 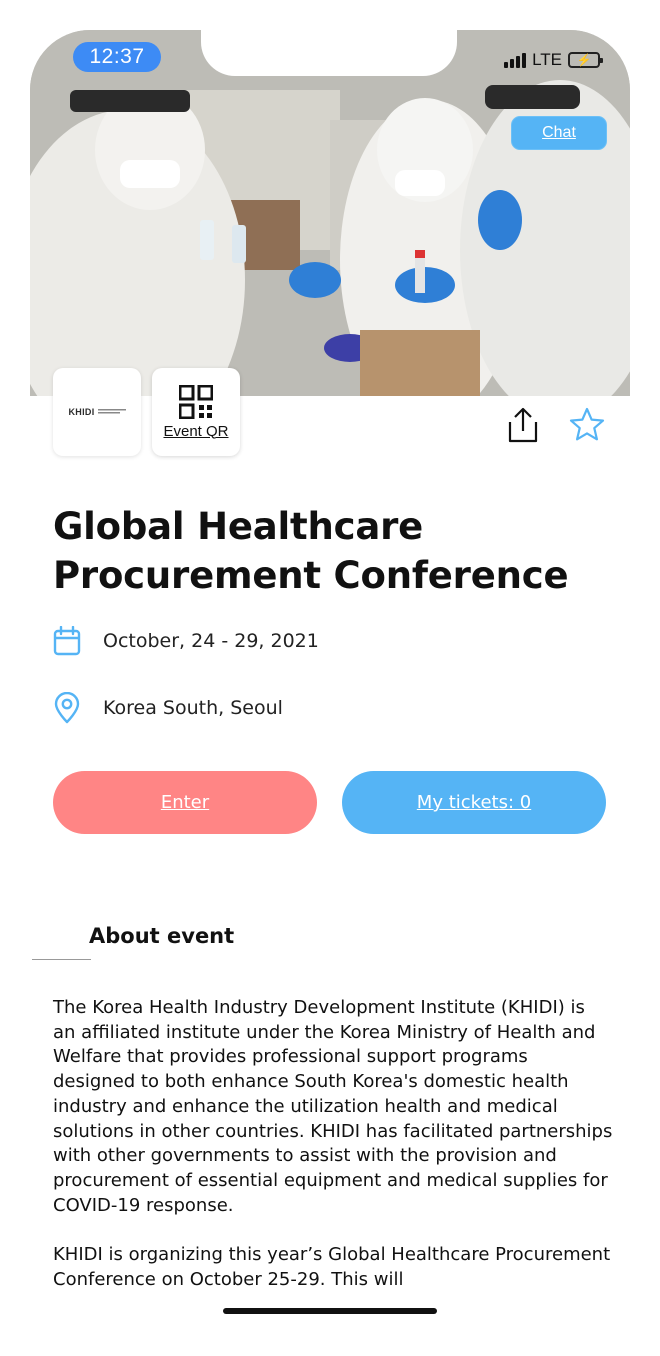 I want to click on star-icon, so click(x=587, y=425).